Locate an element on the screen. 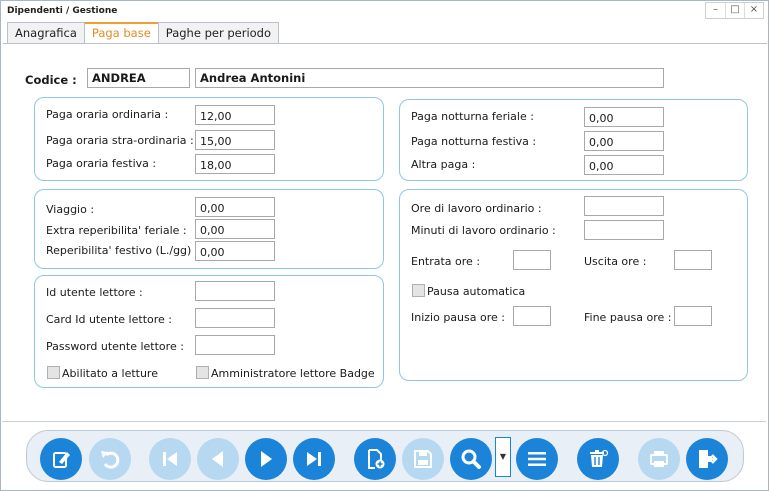 This screenshot has height=491, width=769. paga-straordinaria-label: Paga oraria stra-ordinaria : is located at coordinates (120, 140).